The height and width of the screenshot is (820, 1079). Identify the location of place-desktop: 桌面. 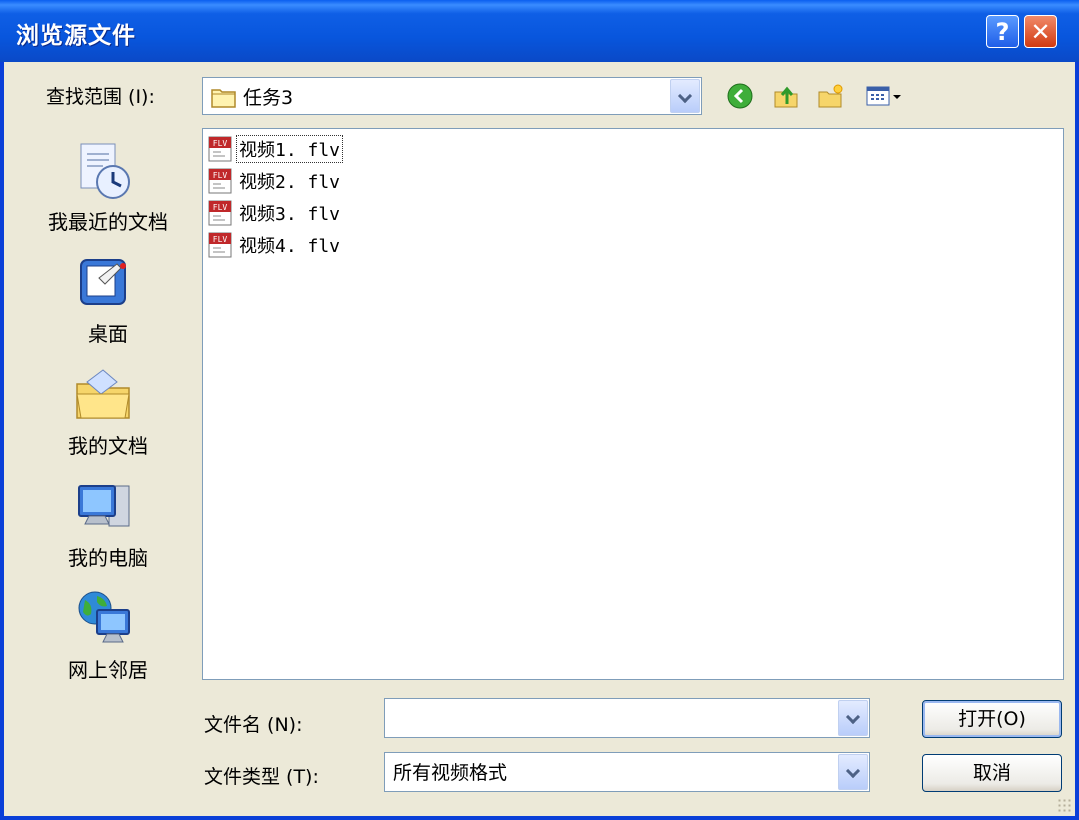
(108, 294).